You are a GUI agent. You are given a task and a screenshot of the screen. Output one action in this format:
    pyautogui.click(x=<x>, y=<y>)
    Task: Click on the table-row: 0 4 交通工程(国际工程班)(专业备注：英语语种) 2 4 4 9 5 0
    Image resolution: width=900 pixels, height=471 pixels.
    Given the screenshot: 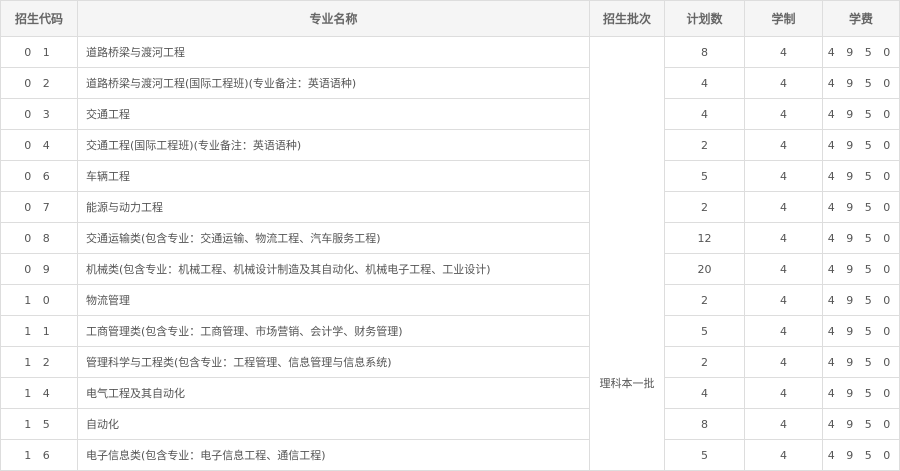 What is the action you would take?
    pyautogui.click(x=450, y=145)
    